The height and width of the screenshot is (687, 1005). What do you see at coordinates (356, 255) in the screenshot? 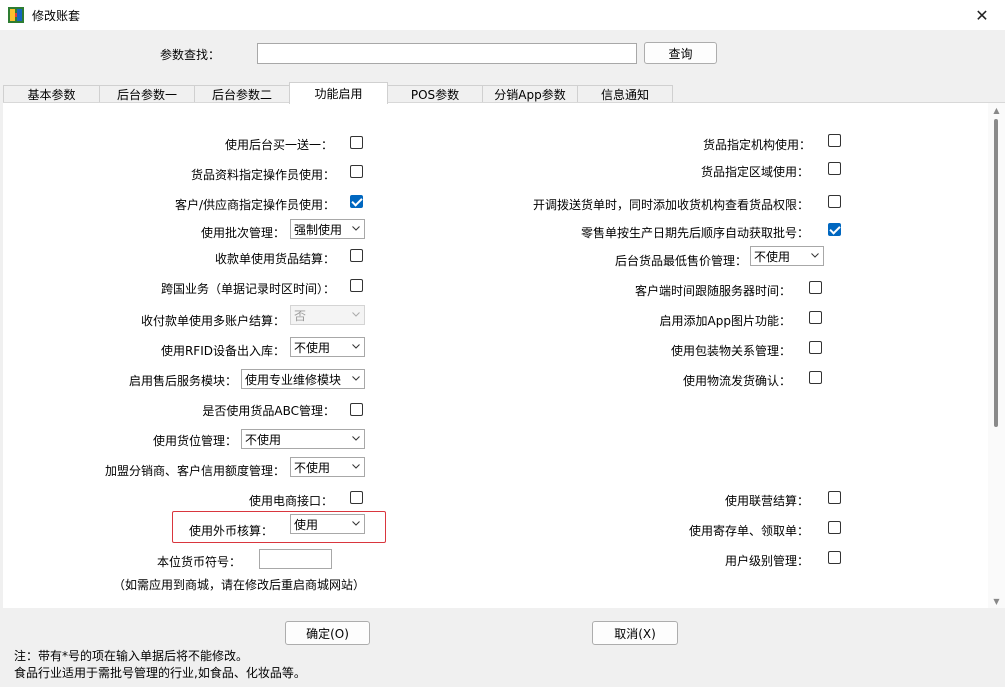
I see `receipt-settle-checkbox` at bounding box center [356, 255].